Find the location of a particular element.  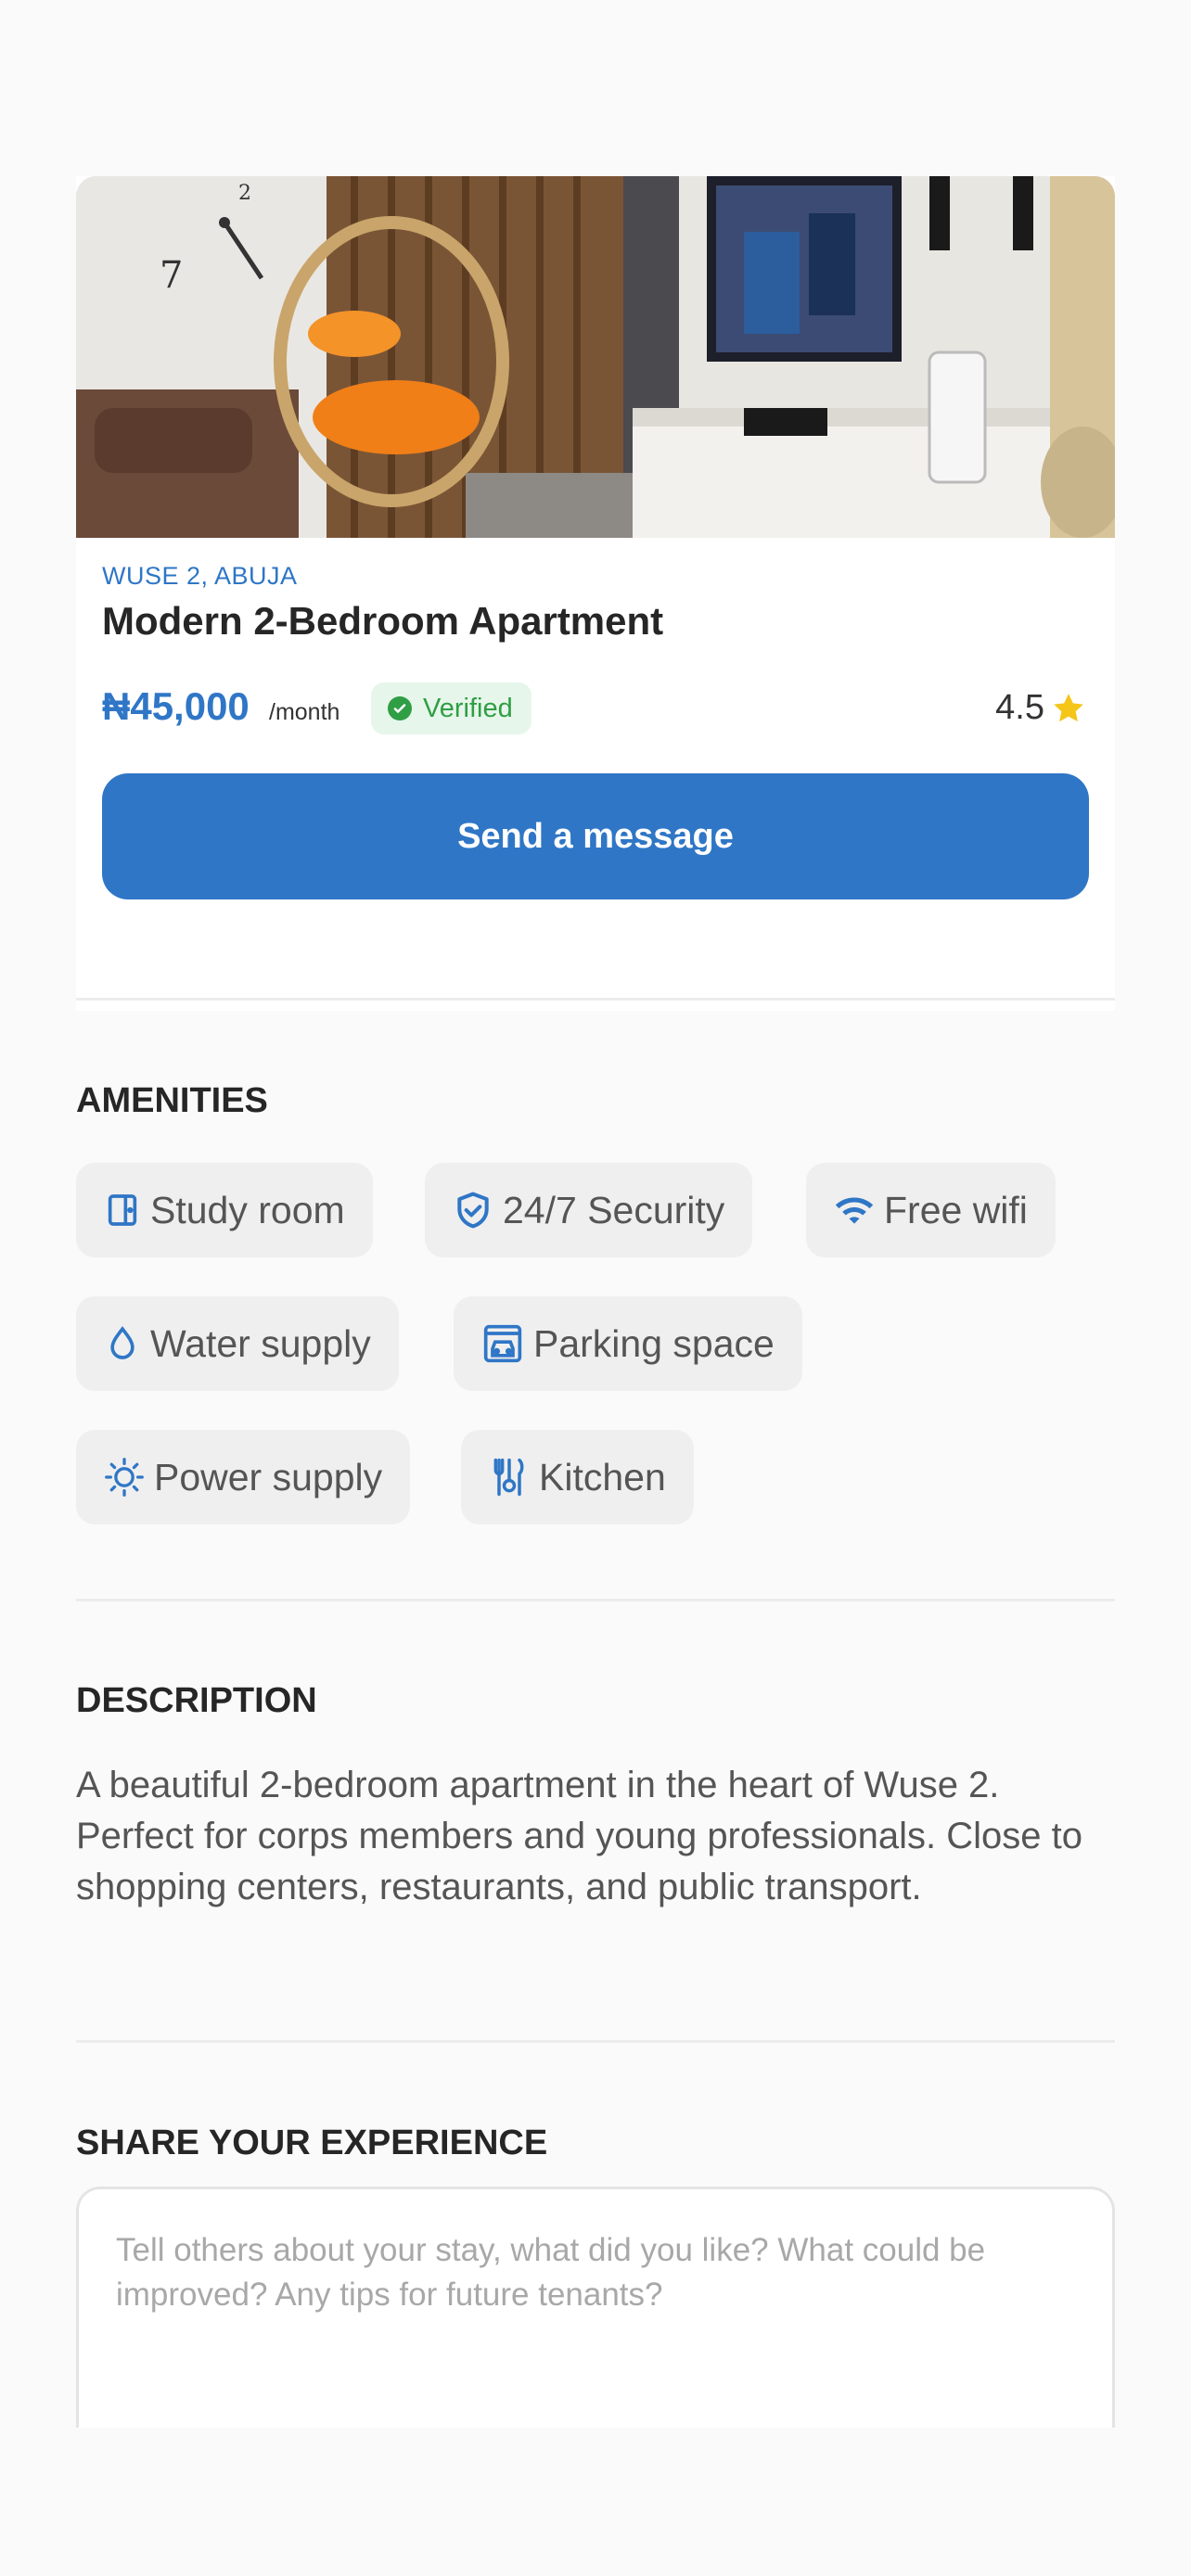

experience-textarea is located at coordinates (593, 2321).